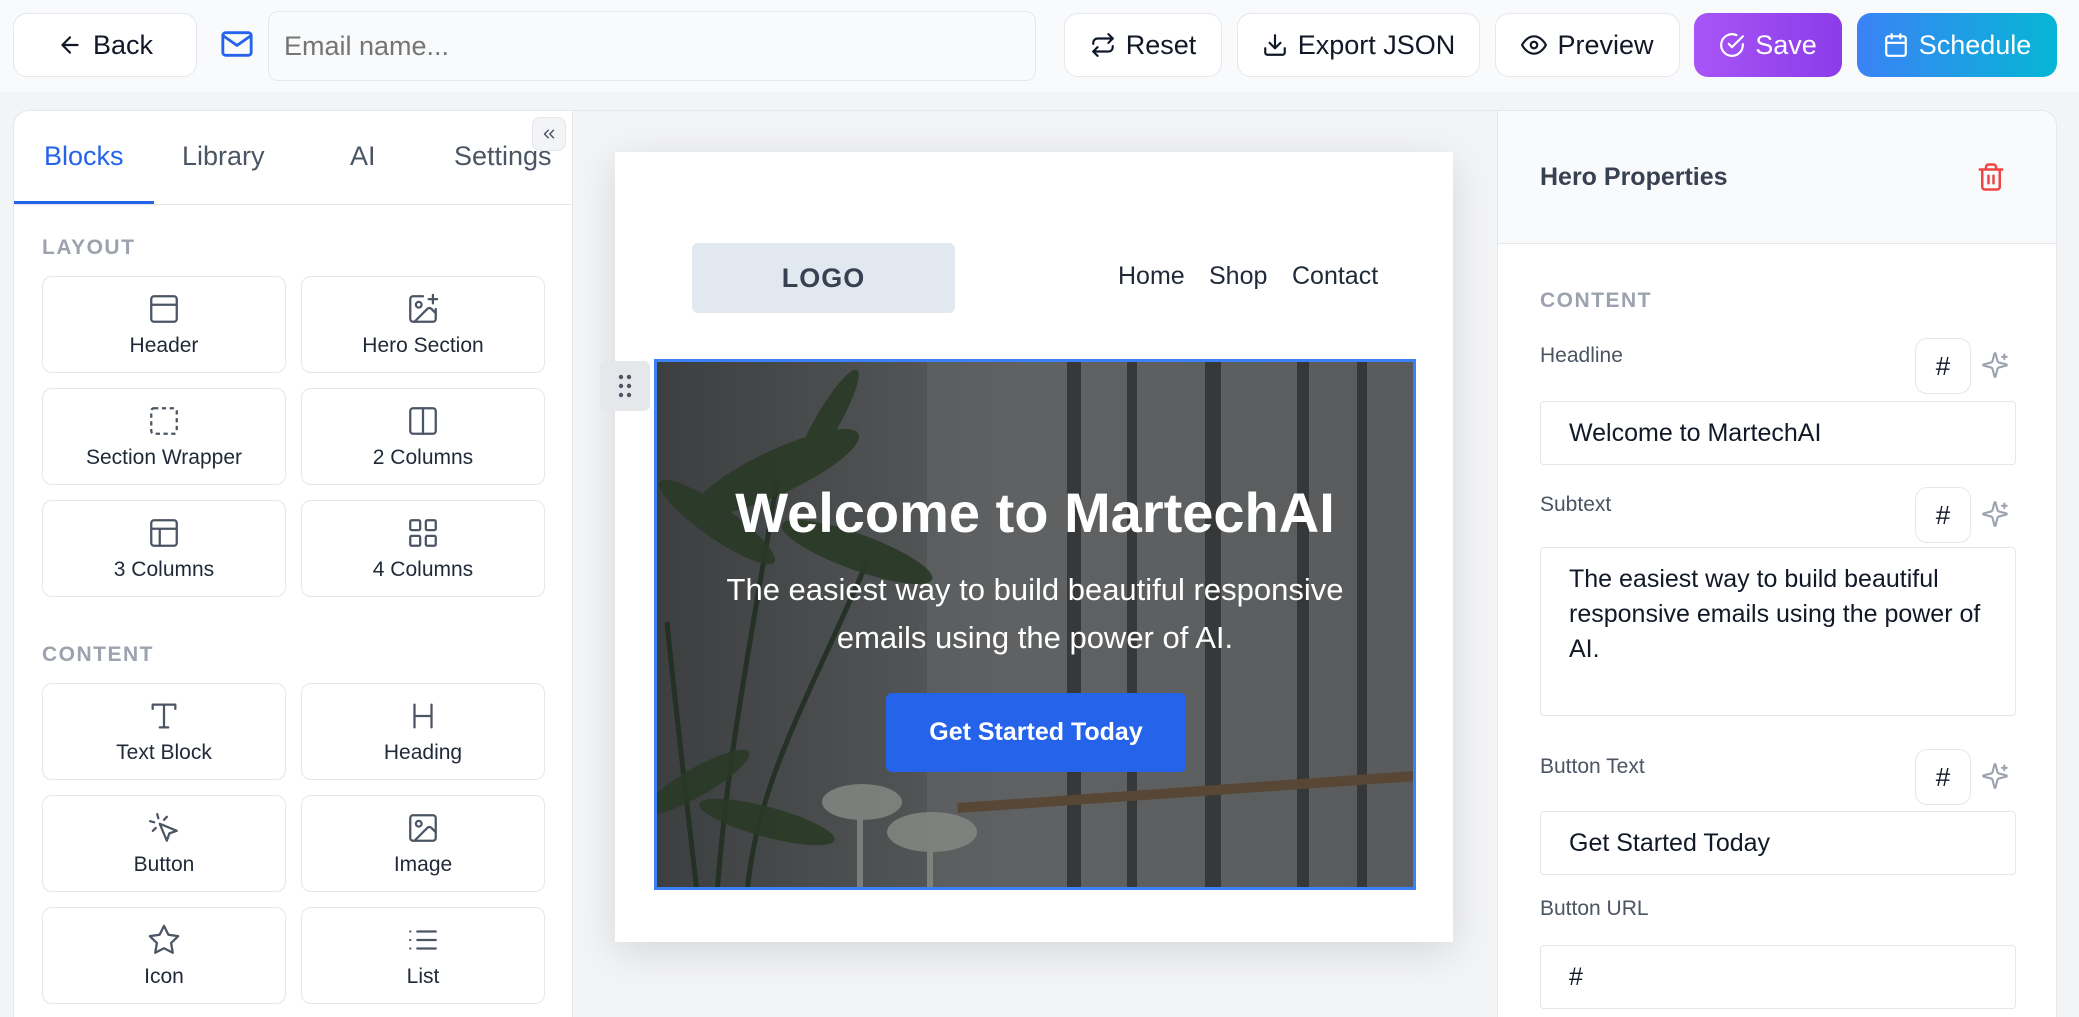  Describe the element at coordinates (1778, 843) in the screenshot. I see `button-text-input: Get Started Today` at that location.